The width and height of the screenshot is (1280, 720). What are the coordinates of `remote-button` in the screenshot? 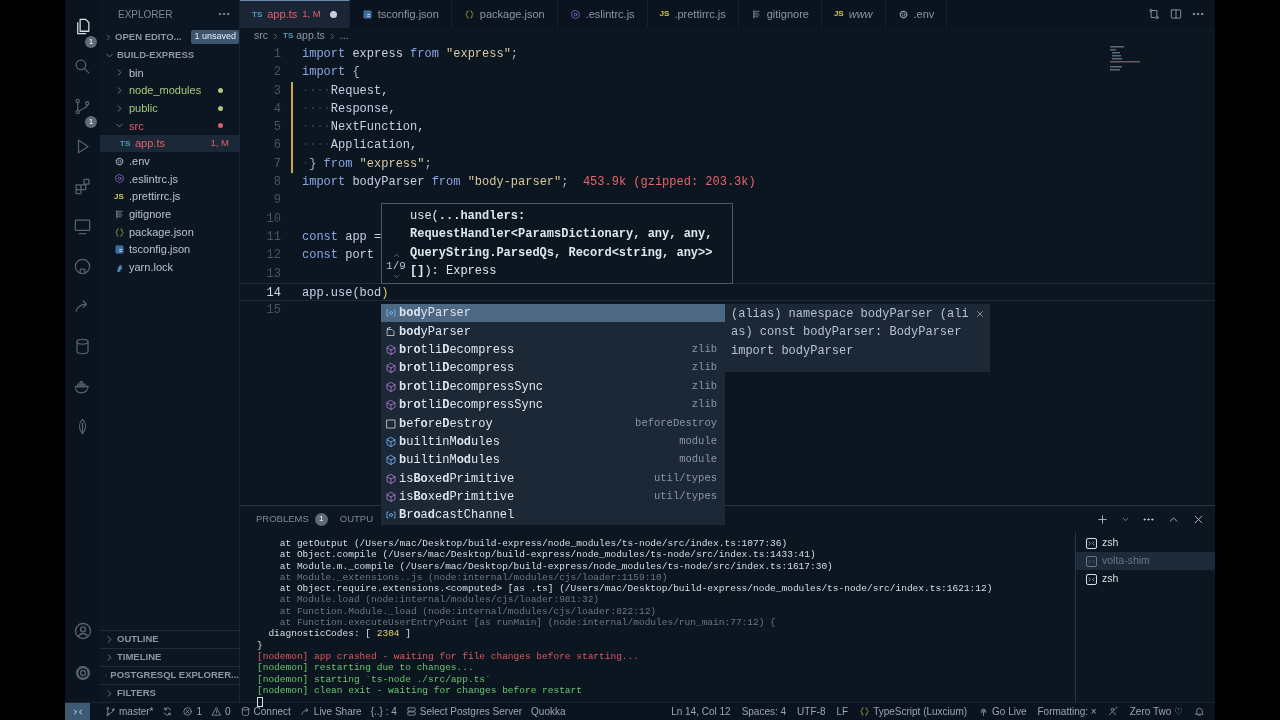 It's located at (77, 711).